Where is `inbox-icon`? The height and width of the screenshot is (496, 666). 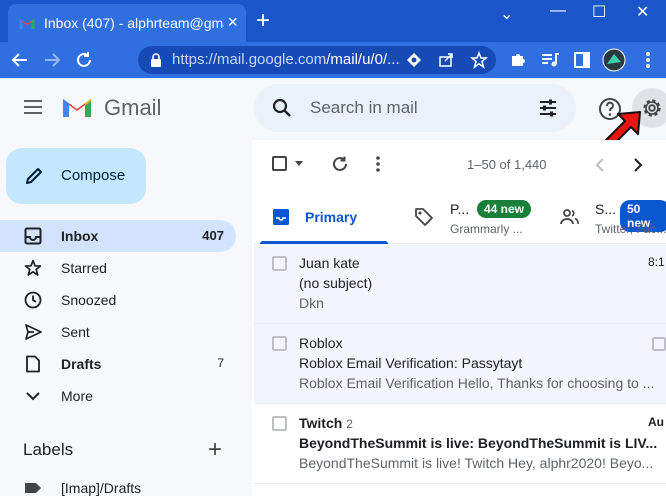
inbox-icon is located at coordinates (33, 236).